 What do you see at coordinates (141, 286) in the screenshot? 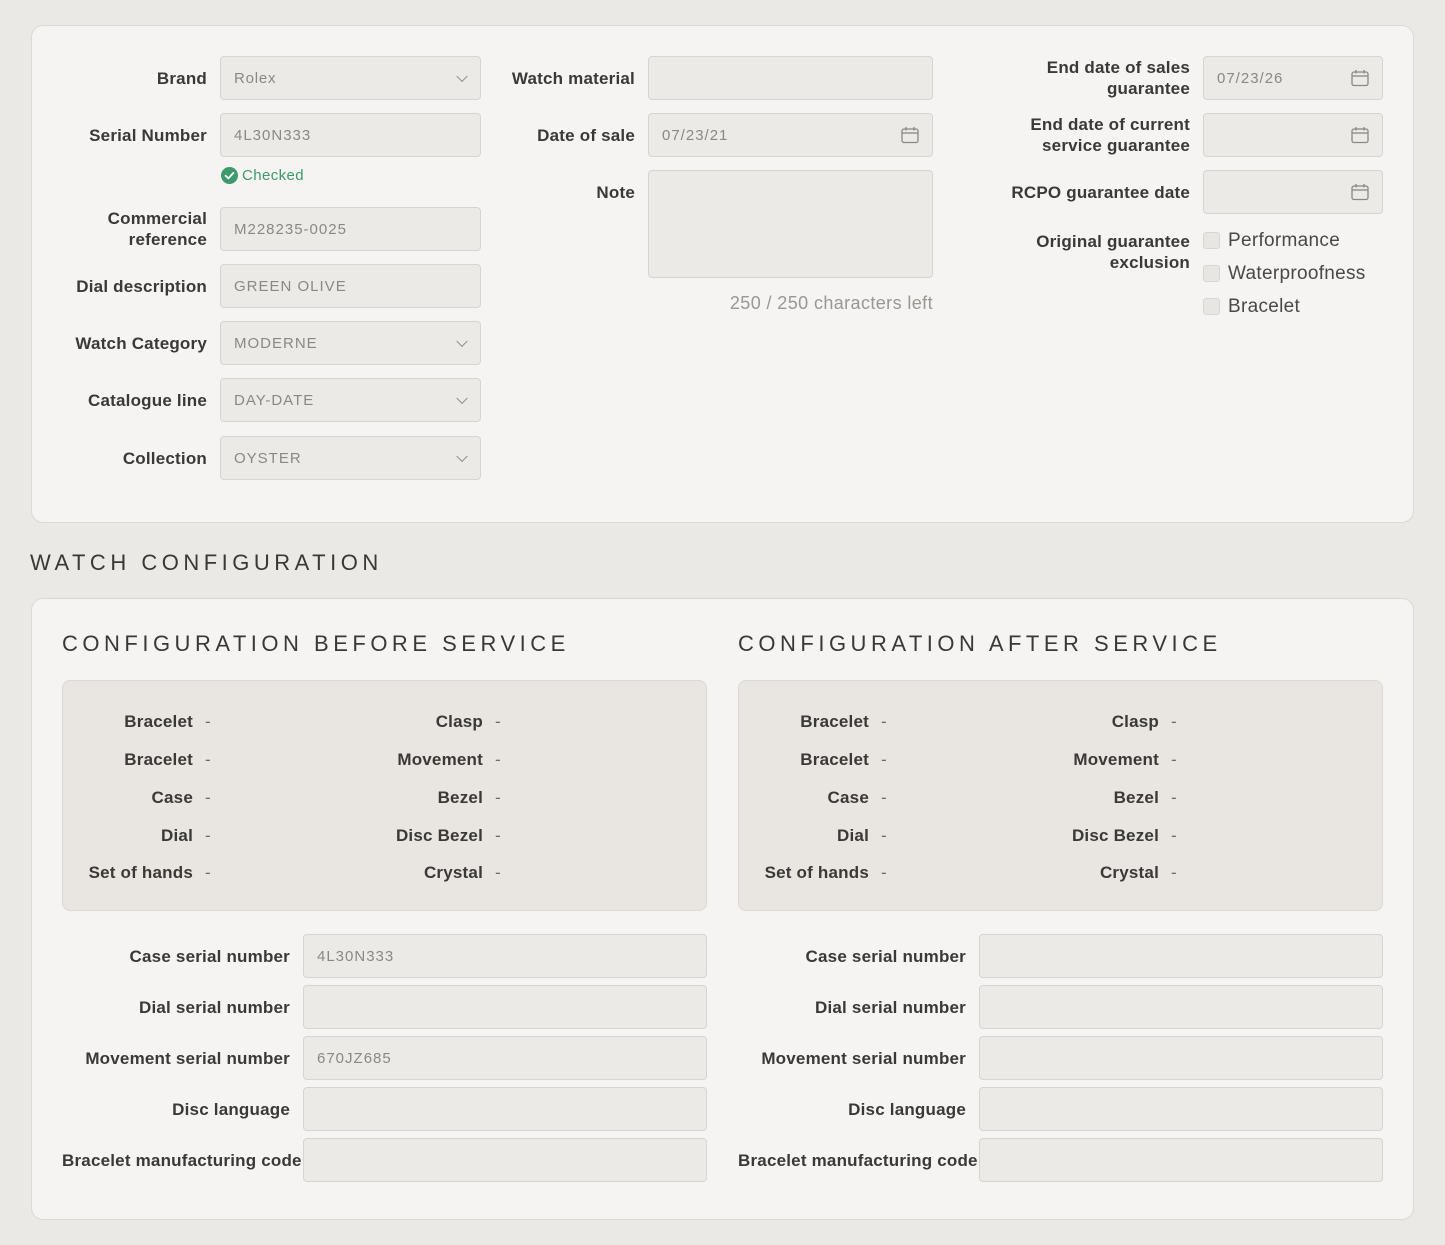
I see `dial-description-label: Dial description` at bounding box center [141, 286].